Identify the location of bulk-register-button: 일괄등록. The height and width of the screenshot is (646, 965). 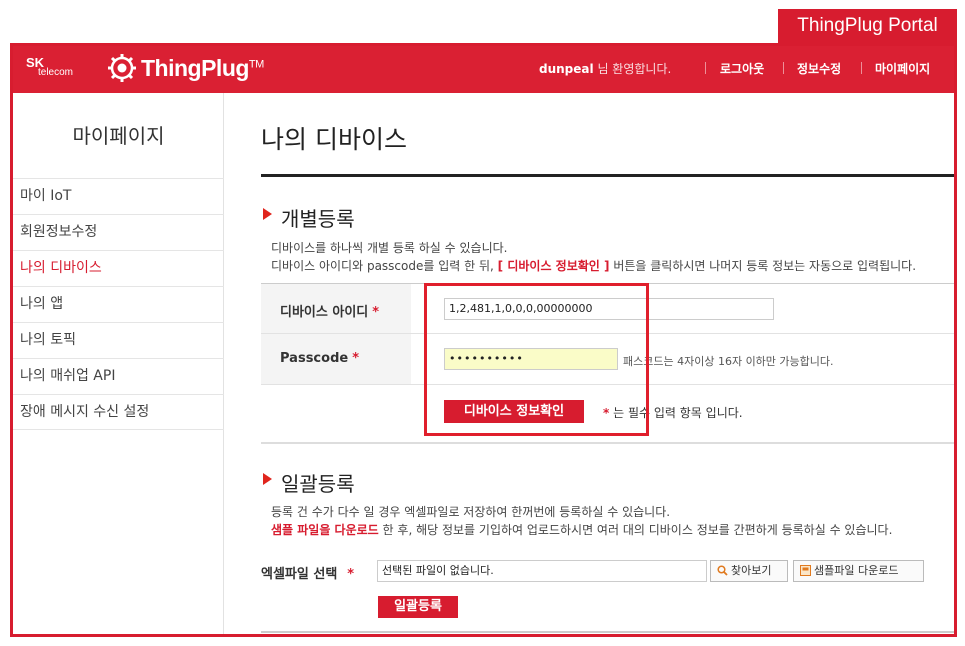
(418, 607).